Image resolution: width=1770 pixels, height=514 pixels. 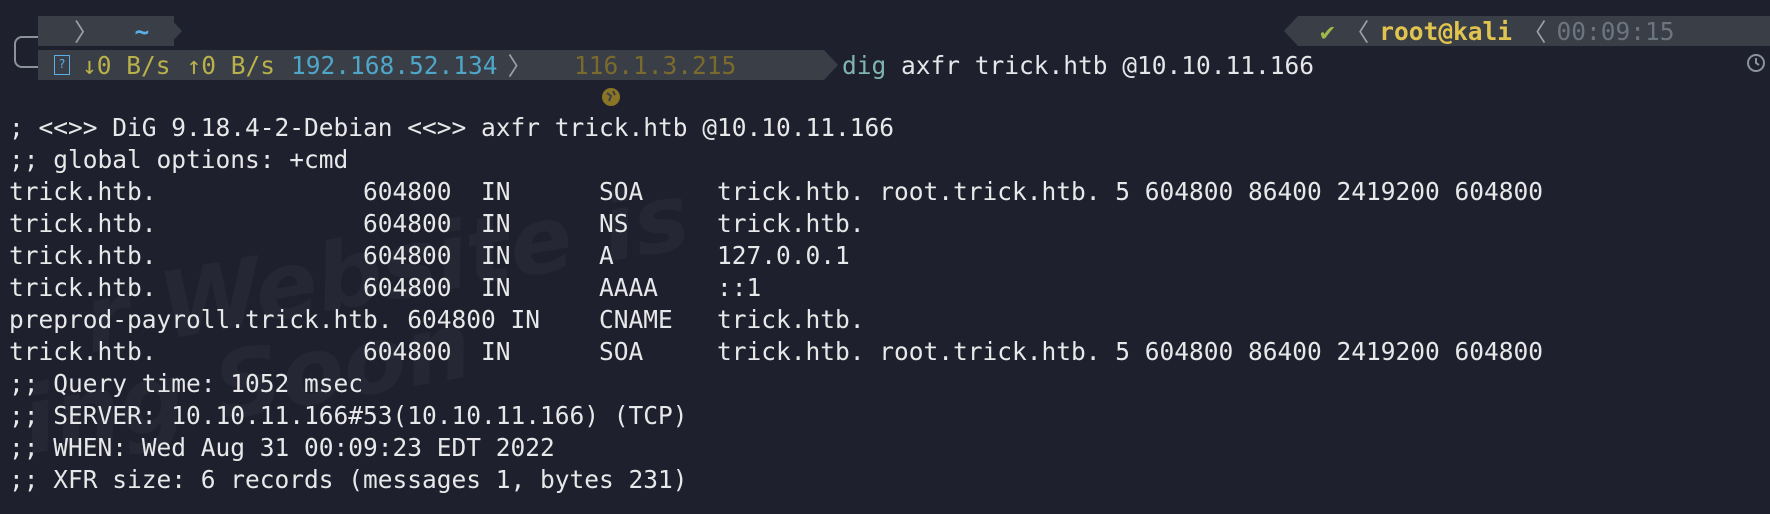 I want to click on output-line: trick.htb. 604800 IN AAAA ::1, so click(x=385, y=287).